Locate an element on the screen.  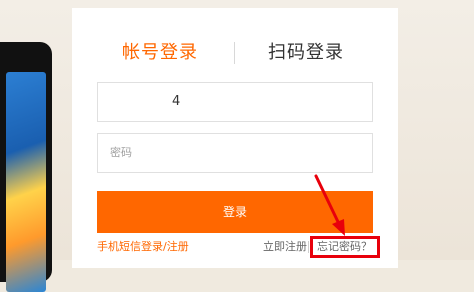
sms-login-link: 手机短信登录/注册 is located at coordinates (143, 247).